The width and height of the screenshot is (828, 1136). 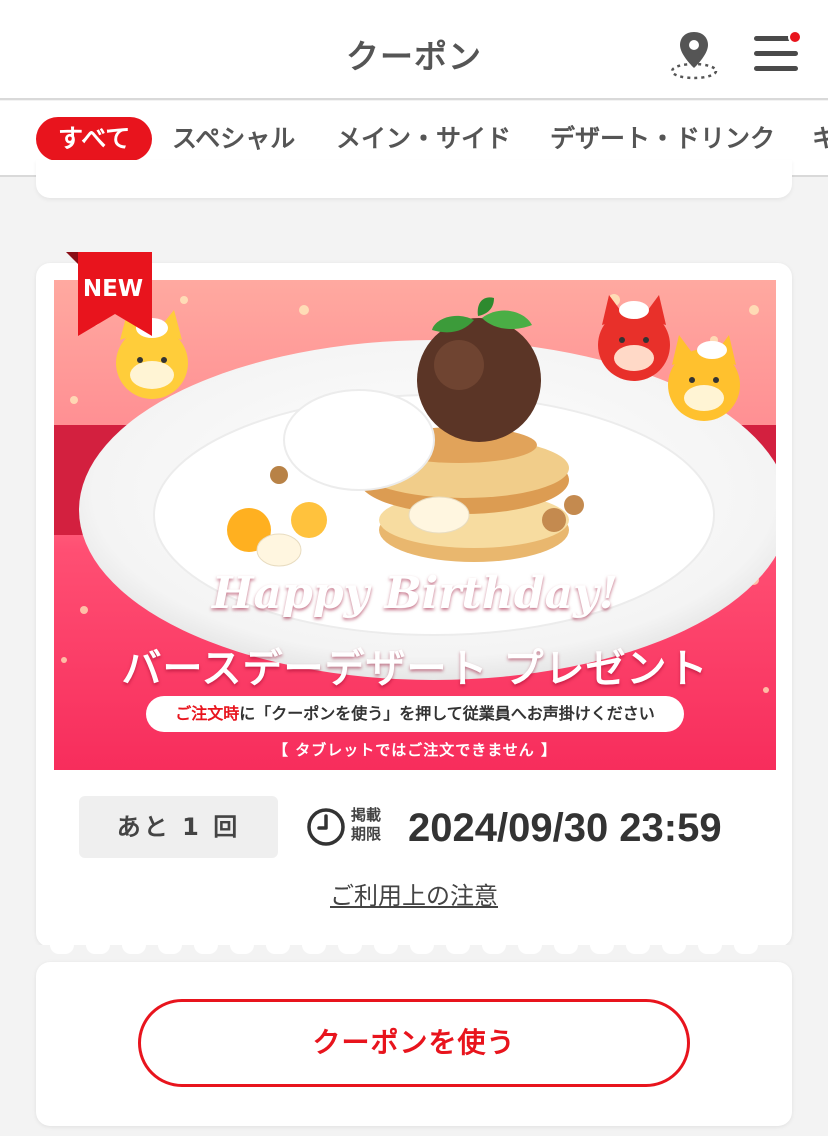 I want to click on banner-note: 【 タブレットではご注文できません 】, so click(x=415, y=750).